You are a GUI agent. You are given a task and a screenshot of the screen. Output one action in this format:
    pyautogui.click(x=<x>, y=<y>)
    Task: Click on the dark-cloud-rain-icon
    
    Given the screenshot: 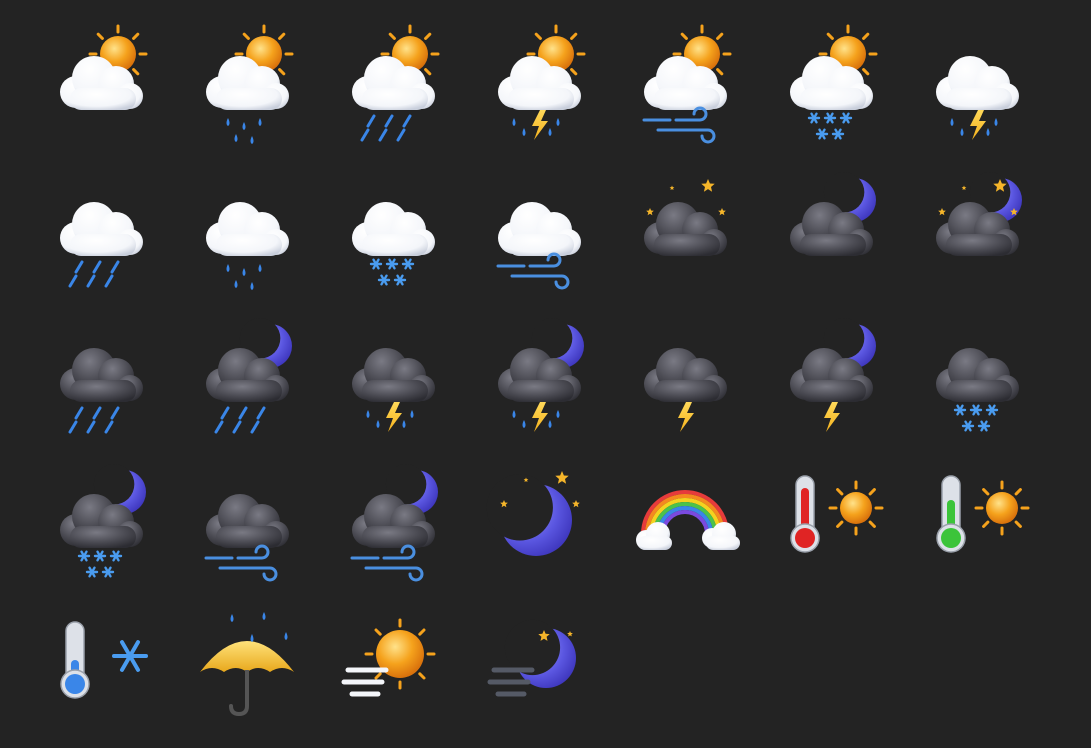 What is the action you would take?
    pyautogui.click(x=101, y=374)
    